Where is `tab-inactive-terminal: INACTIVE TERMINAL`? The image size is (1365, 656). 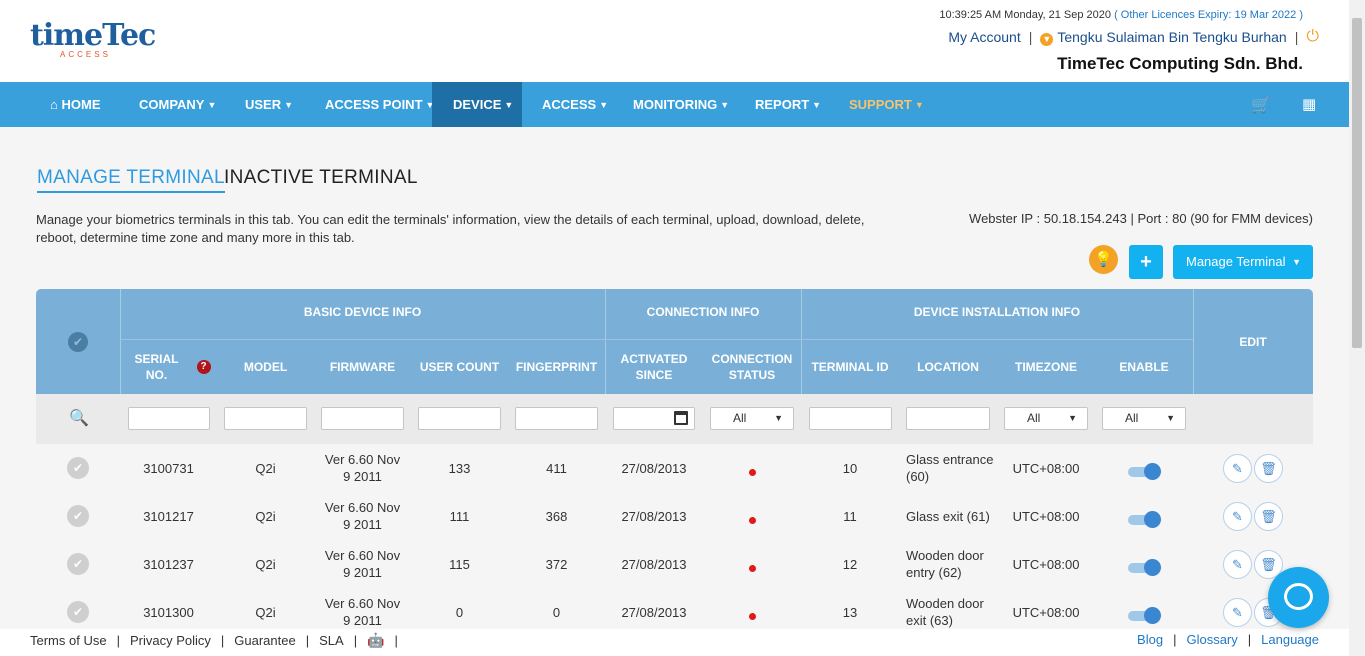
tab-inactive-terminal: INACTIVE TERMINAL is located at coordinates (321, 178).